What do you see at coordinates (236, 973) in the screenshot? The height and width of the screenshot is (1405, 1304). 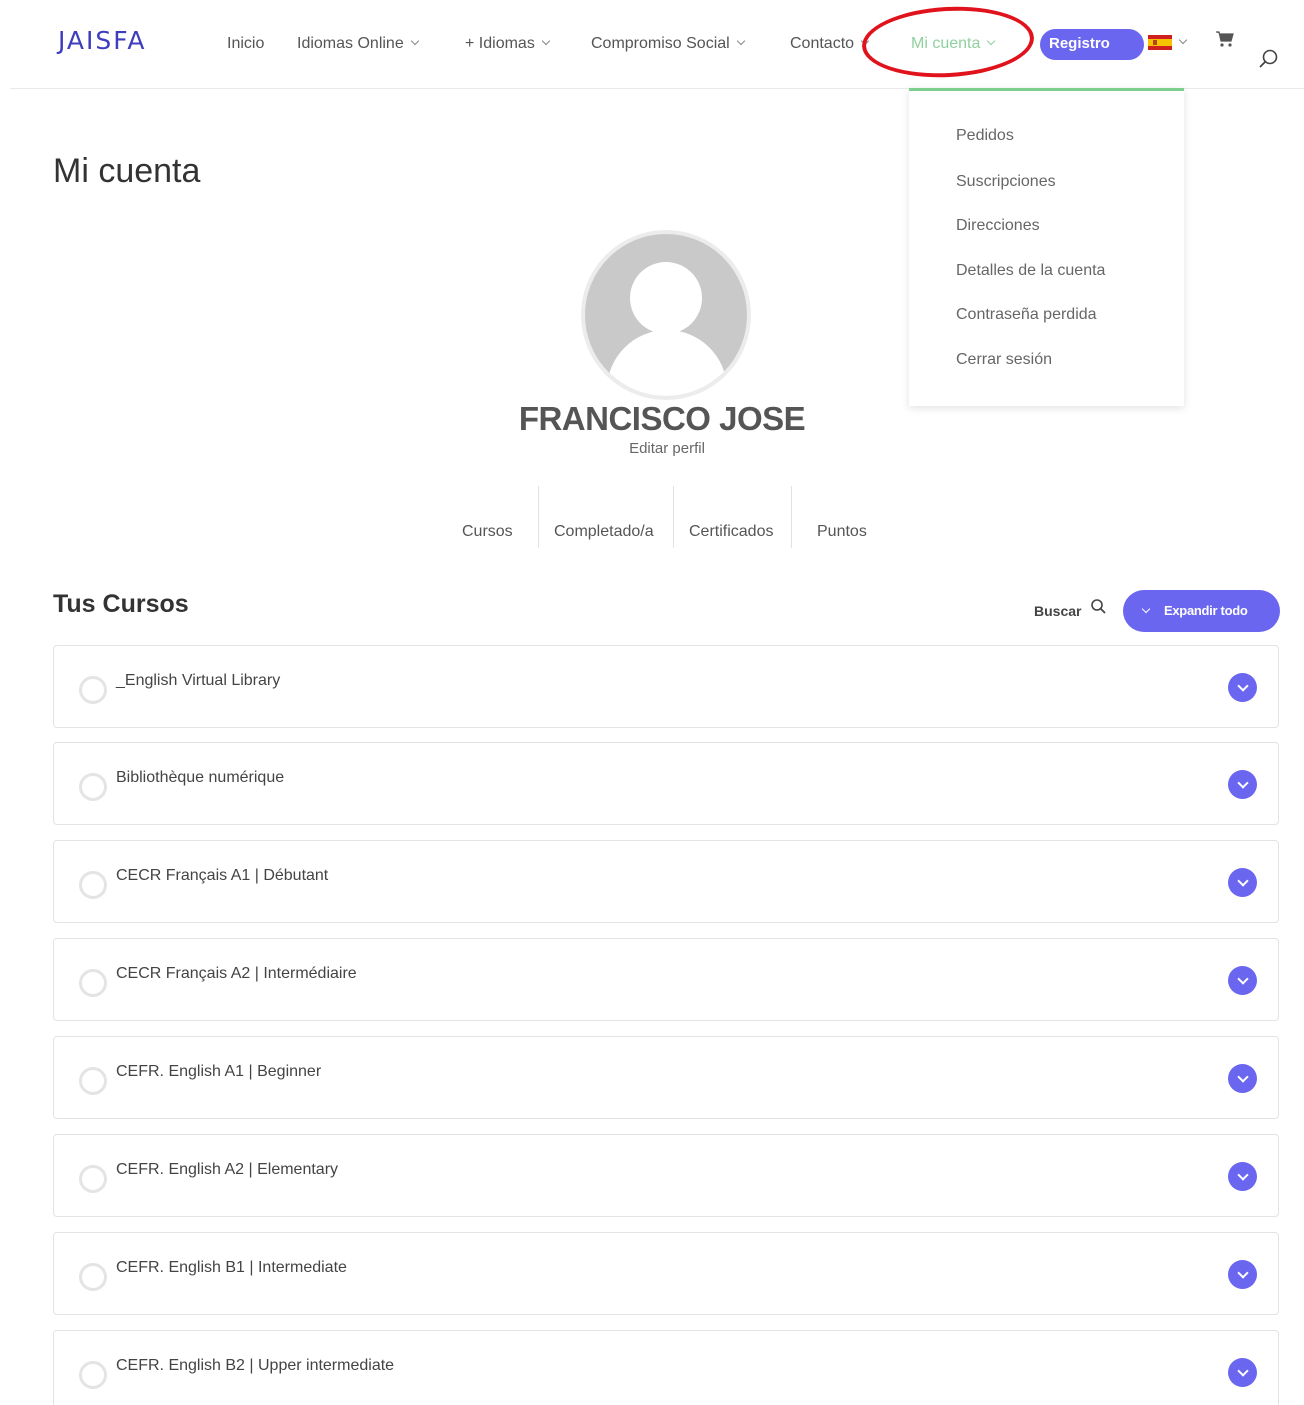 I see `course-title: CECR Français A2 | Intermédiaire` at bounding box center [236, 973].